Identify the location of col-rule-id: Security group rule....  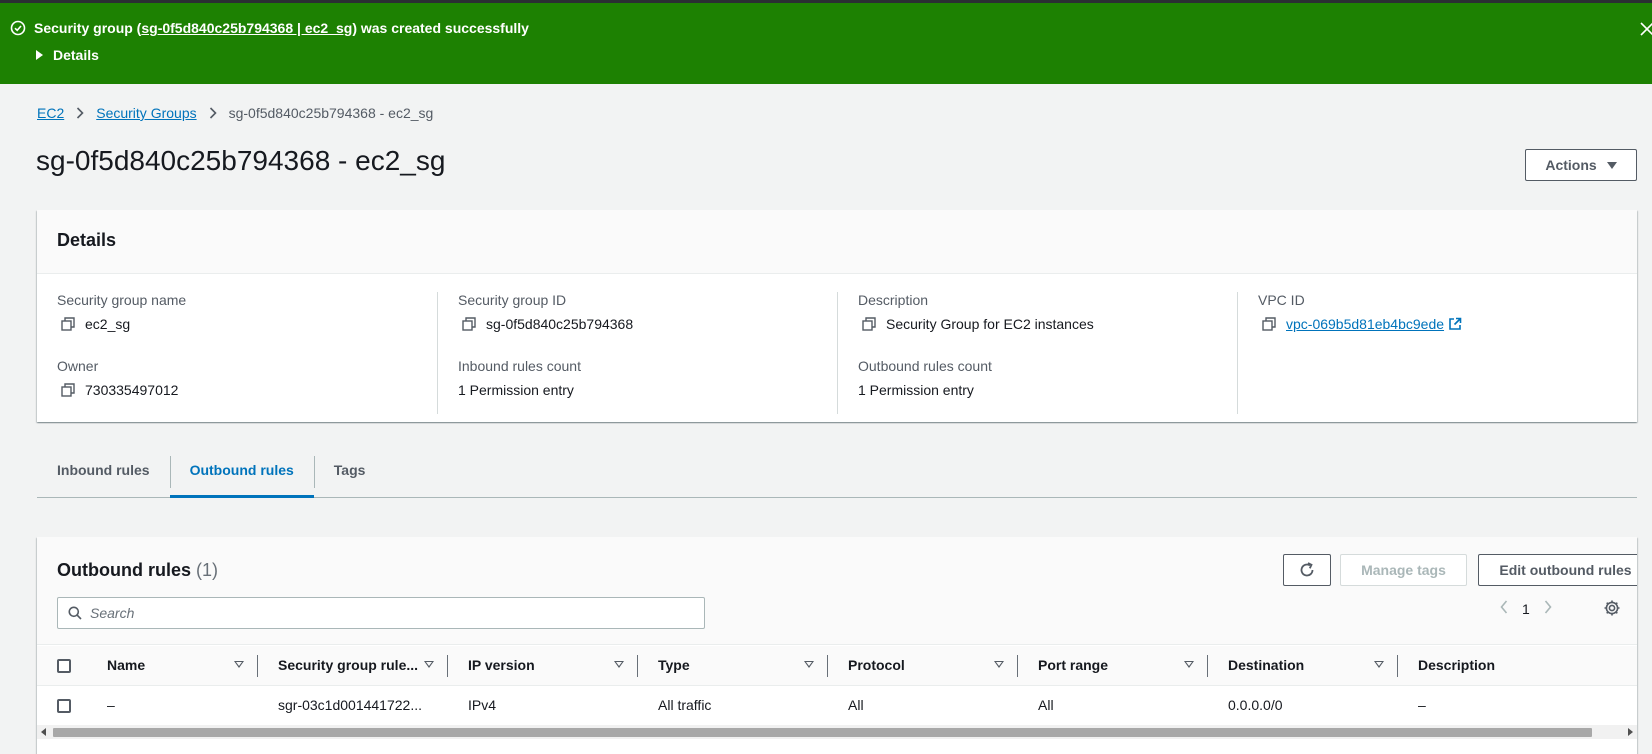
(353, 666).